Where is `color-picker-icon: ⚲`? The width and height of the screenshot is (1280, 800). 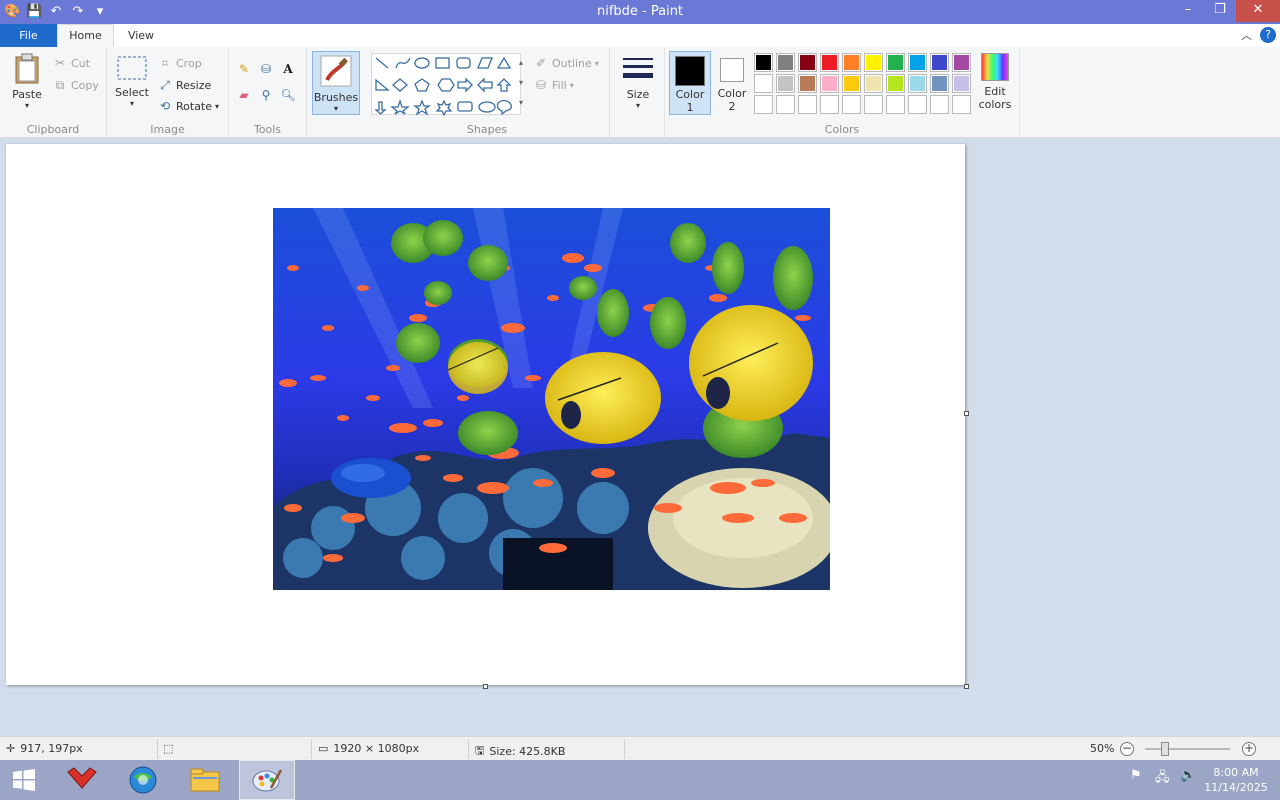 color-picker-icon: ⚲ is located at coordinates (266, 95).